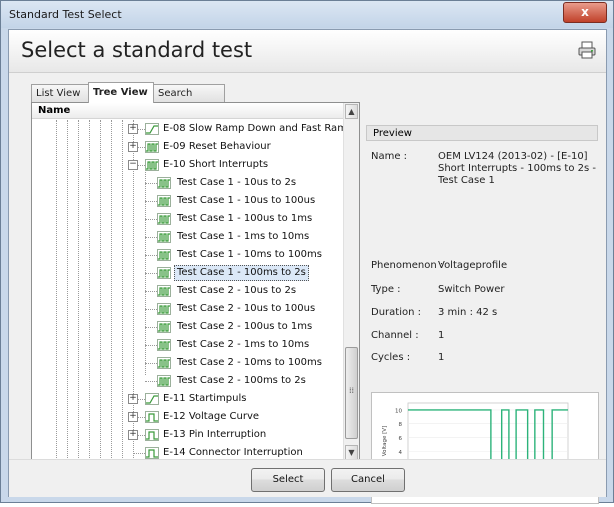  Describe the element at coordinates (386, 289) in the screenshot. I see `preview-label-type: Type :` at that location.